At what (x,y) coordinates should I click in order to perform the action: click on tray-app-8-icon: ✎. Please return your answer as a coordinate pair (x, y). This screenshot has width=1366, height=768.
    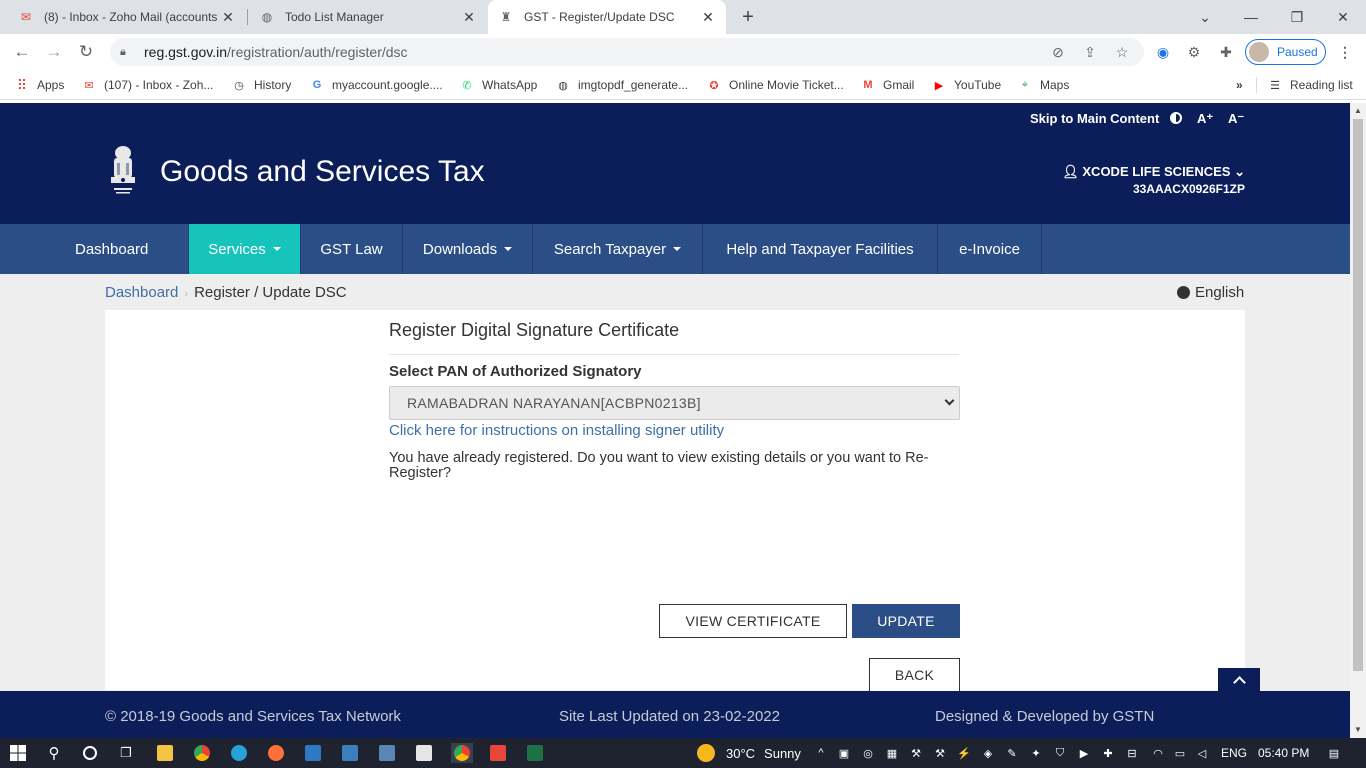
    Looking at the image, I should click on (1012, 753).